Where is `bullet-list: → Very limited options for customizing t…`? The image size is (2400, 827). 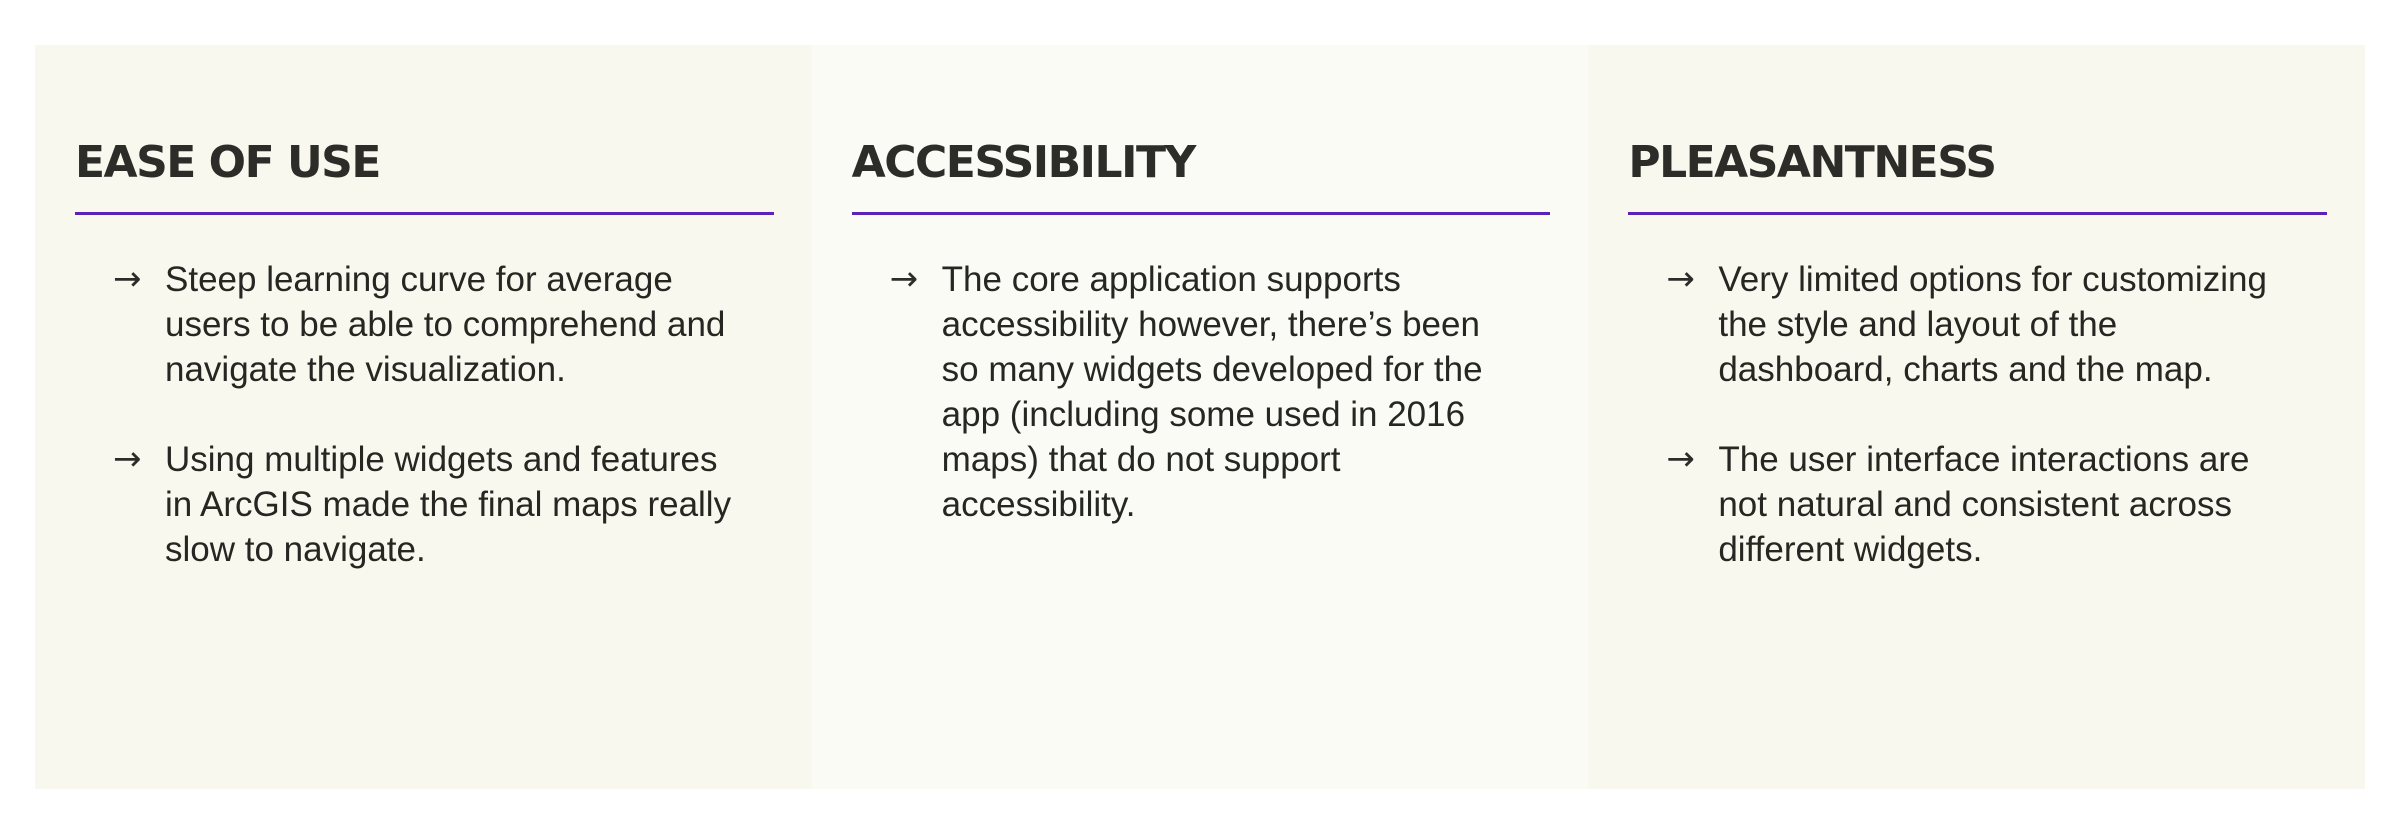 bullet-list: → Very limited options for customizing t… is located at coordinates (1977, 414).